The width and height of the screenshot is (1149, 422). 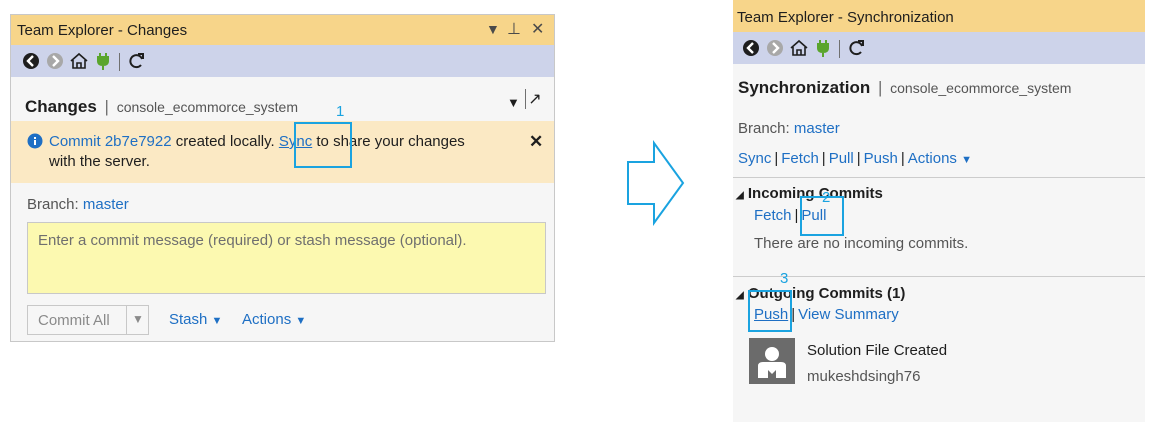 I want to click on undock-icon: ↗, so click(x=534, y=99).